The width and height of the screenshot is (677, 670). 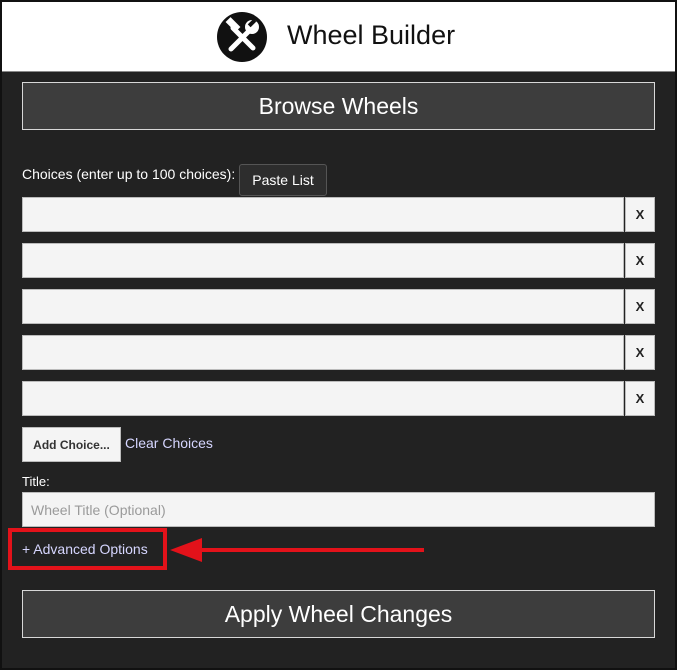 I want to click on clear-choices-link: Clear Choices, so click(x=169, y=443).